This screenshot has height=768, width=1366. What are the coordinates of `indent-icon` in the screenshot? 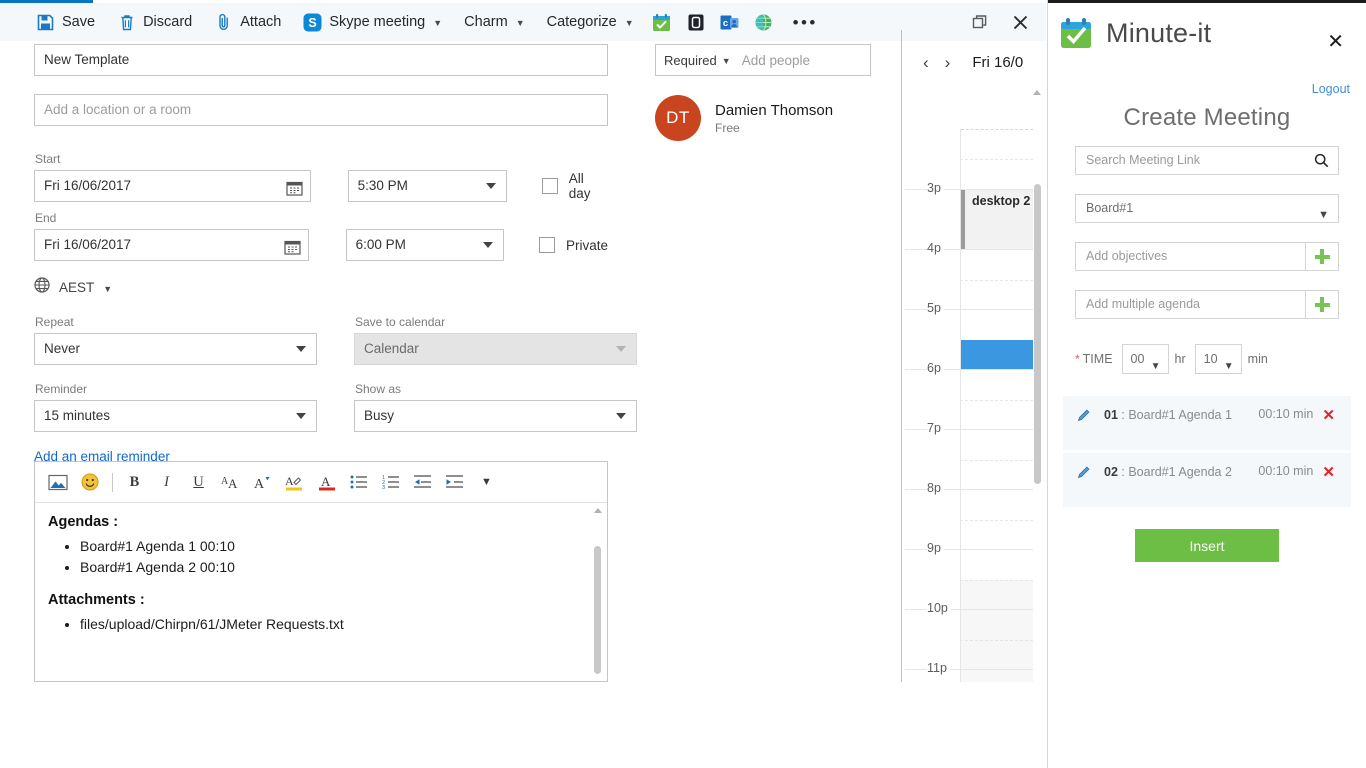 It's located at (454, 482).